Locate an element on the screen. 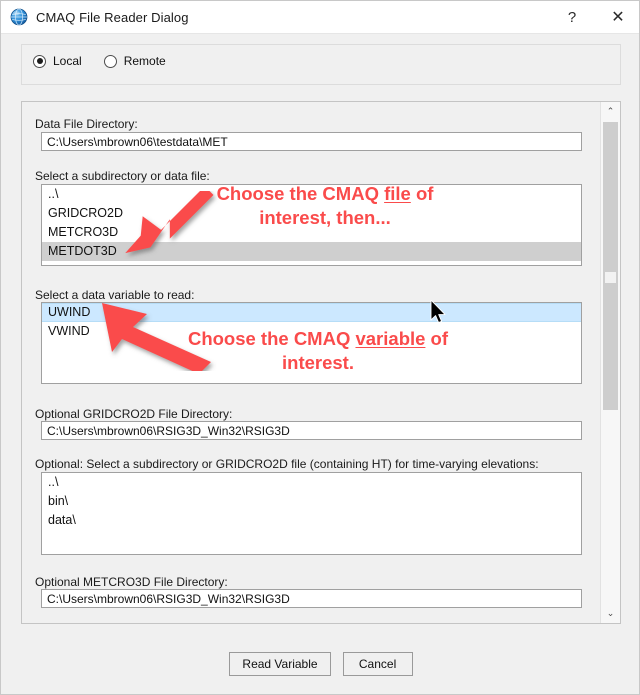  subdirectory-list: ..\ GRIDCRO2D METCRO3D METDOT3D is located at coordinates (311, 225).